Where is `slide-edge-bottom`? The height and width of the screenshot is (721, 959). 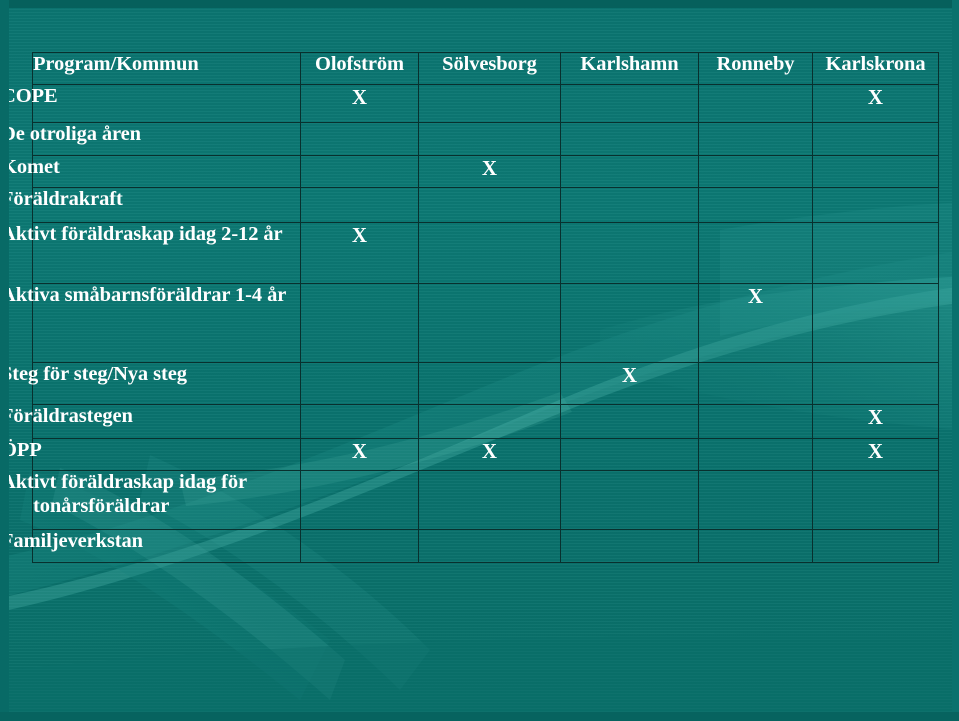
slide-edge-bottom is located at coordinates (479, 716).